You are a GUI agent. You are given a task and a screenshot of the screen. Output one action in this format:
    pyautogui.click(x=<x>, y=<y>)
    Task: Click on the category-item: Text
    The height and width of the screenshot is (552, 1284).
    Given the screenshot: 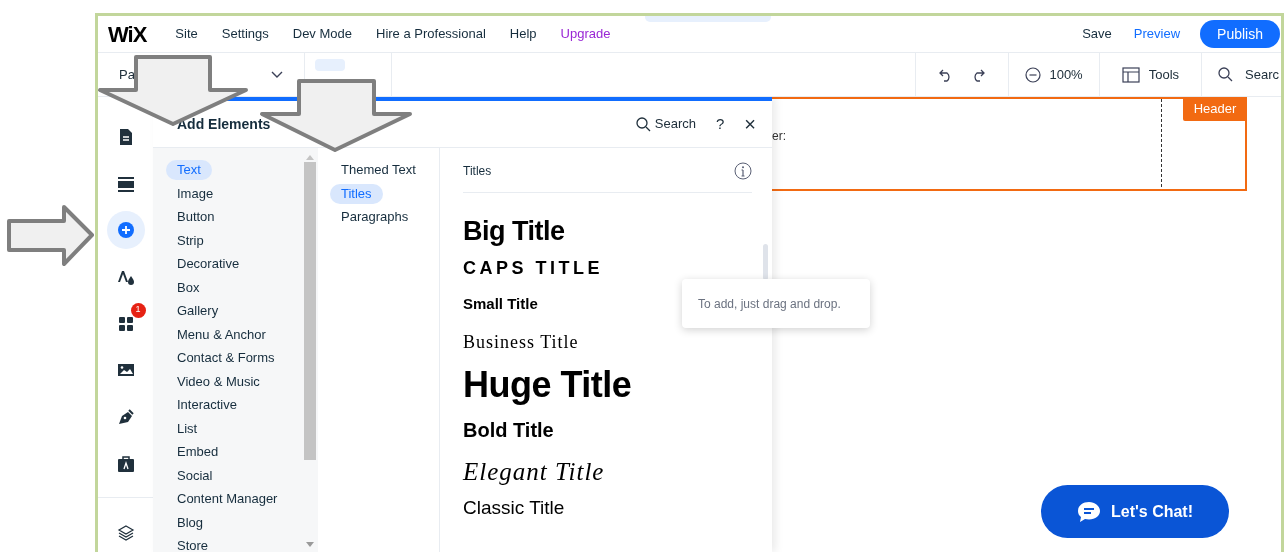 What is the action you would take?
    pyautogui.click(x=189, y=170)
    